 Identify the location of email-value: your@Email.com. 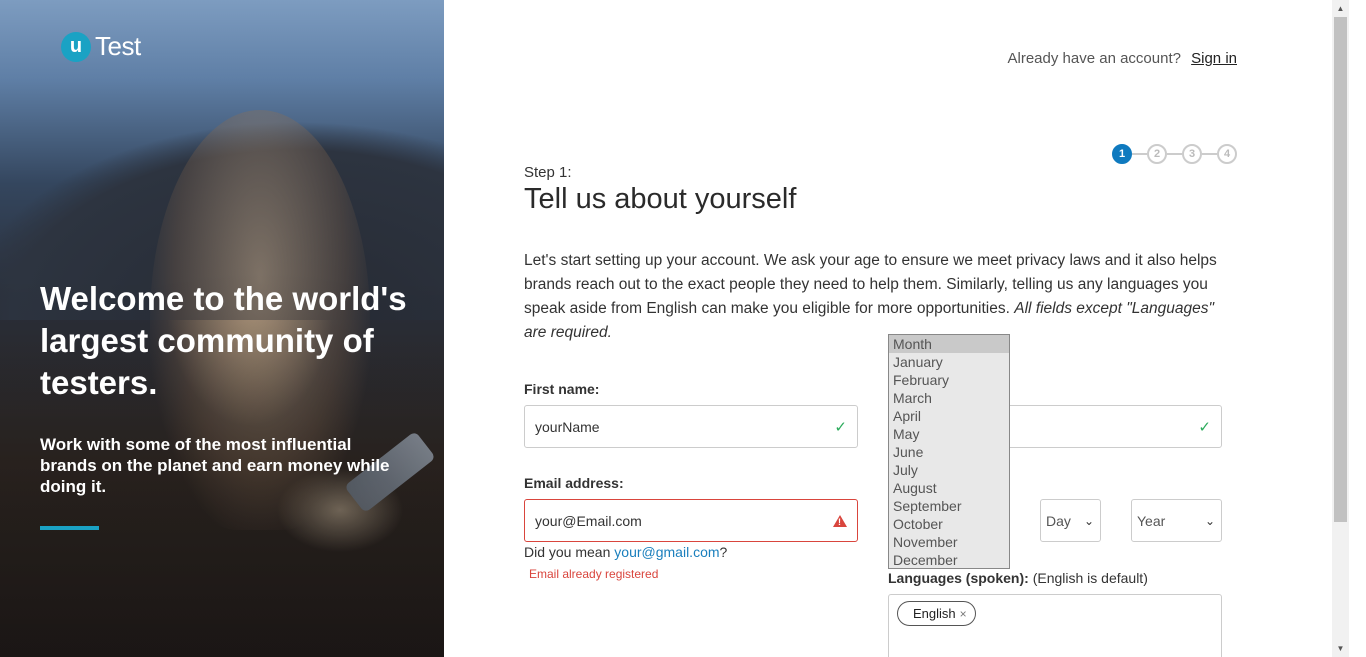
(588, 520).